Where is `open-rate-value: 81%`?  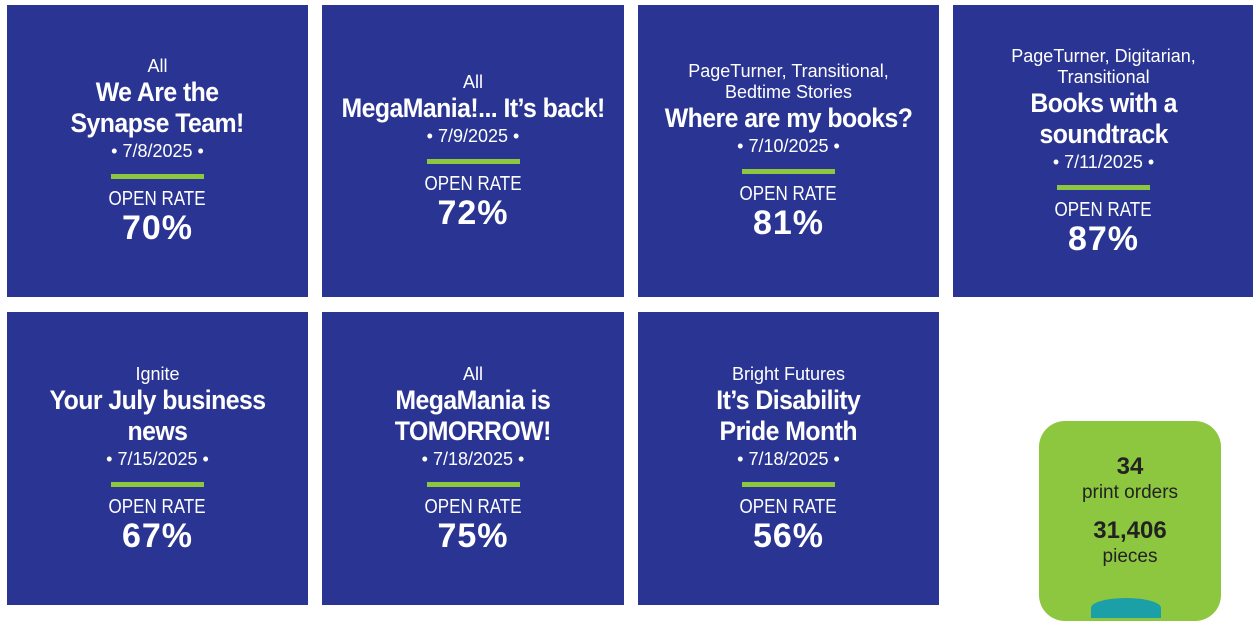
open-rate-value: 81% is located at coordinates (788, 223).